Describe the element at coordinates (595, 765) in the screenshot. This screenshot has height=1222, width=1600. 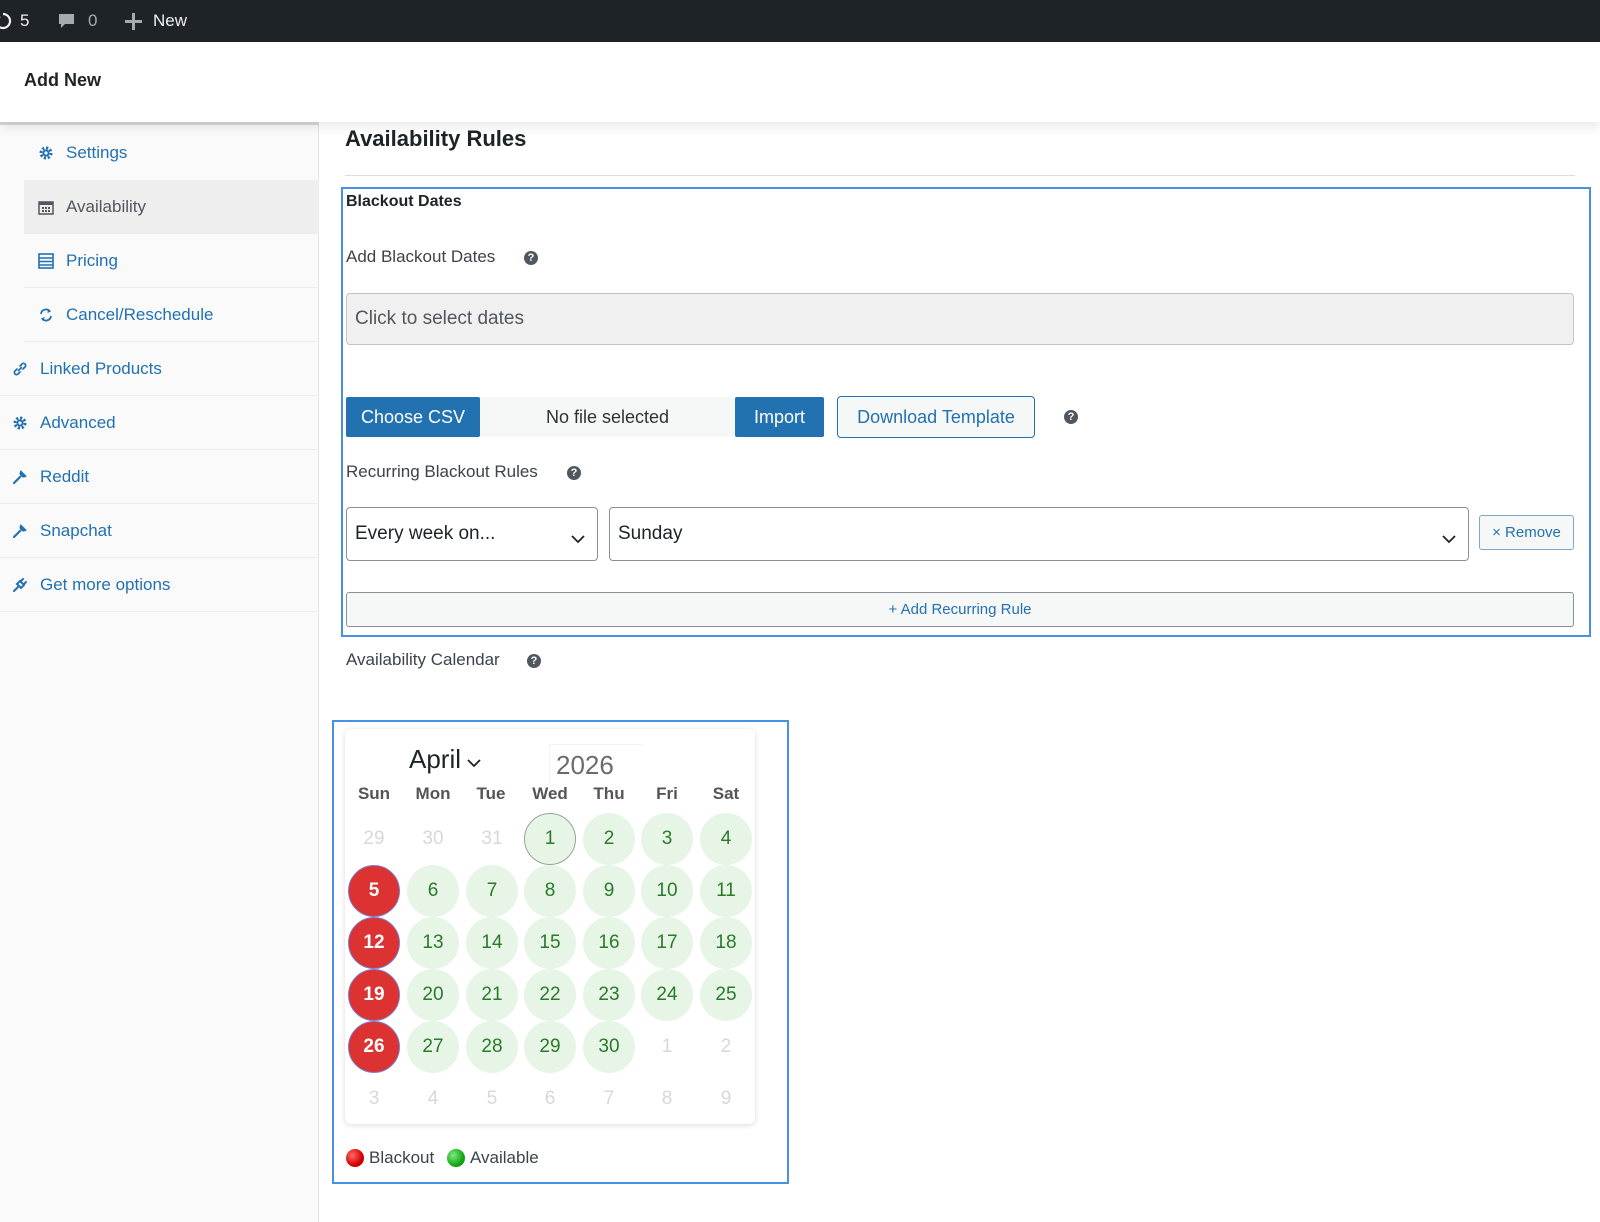
I see `year-input: 2026` at that location.